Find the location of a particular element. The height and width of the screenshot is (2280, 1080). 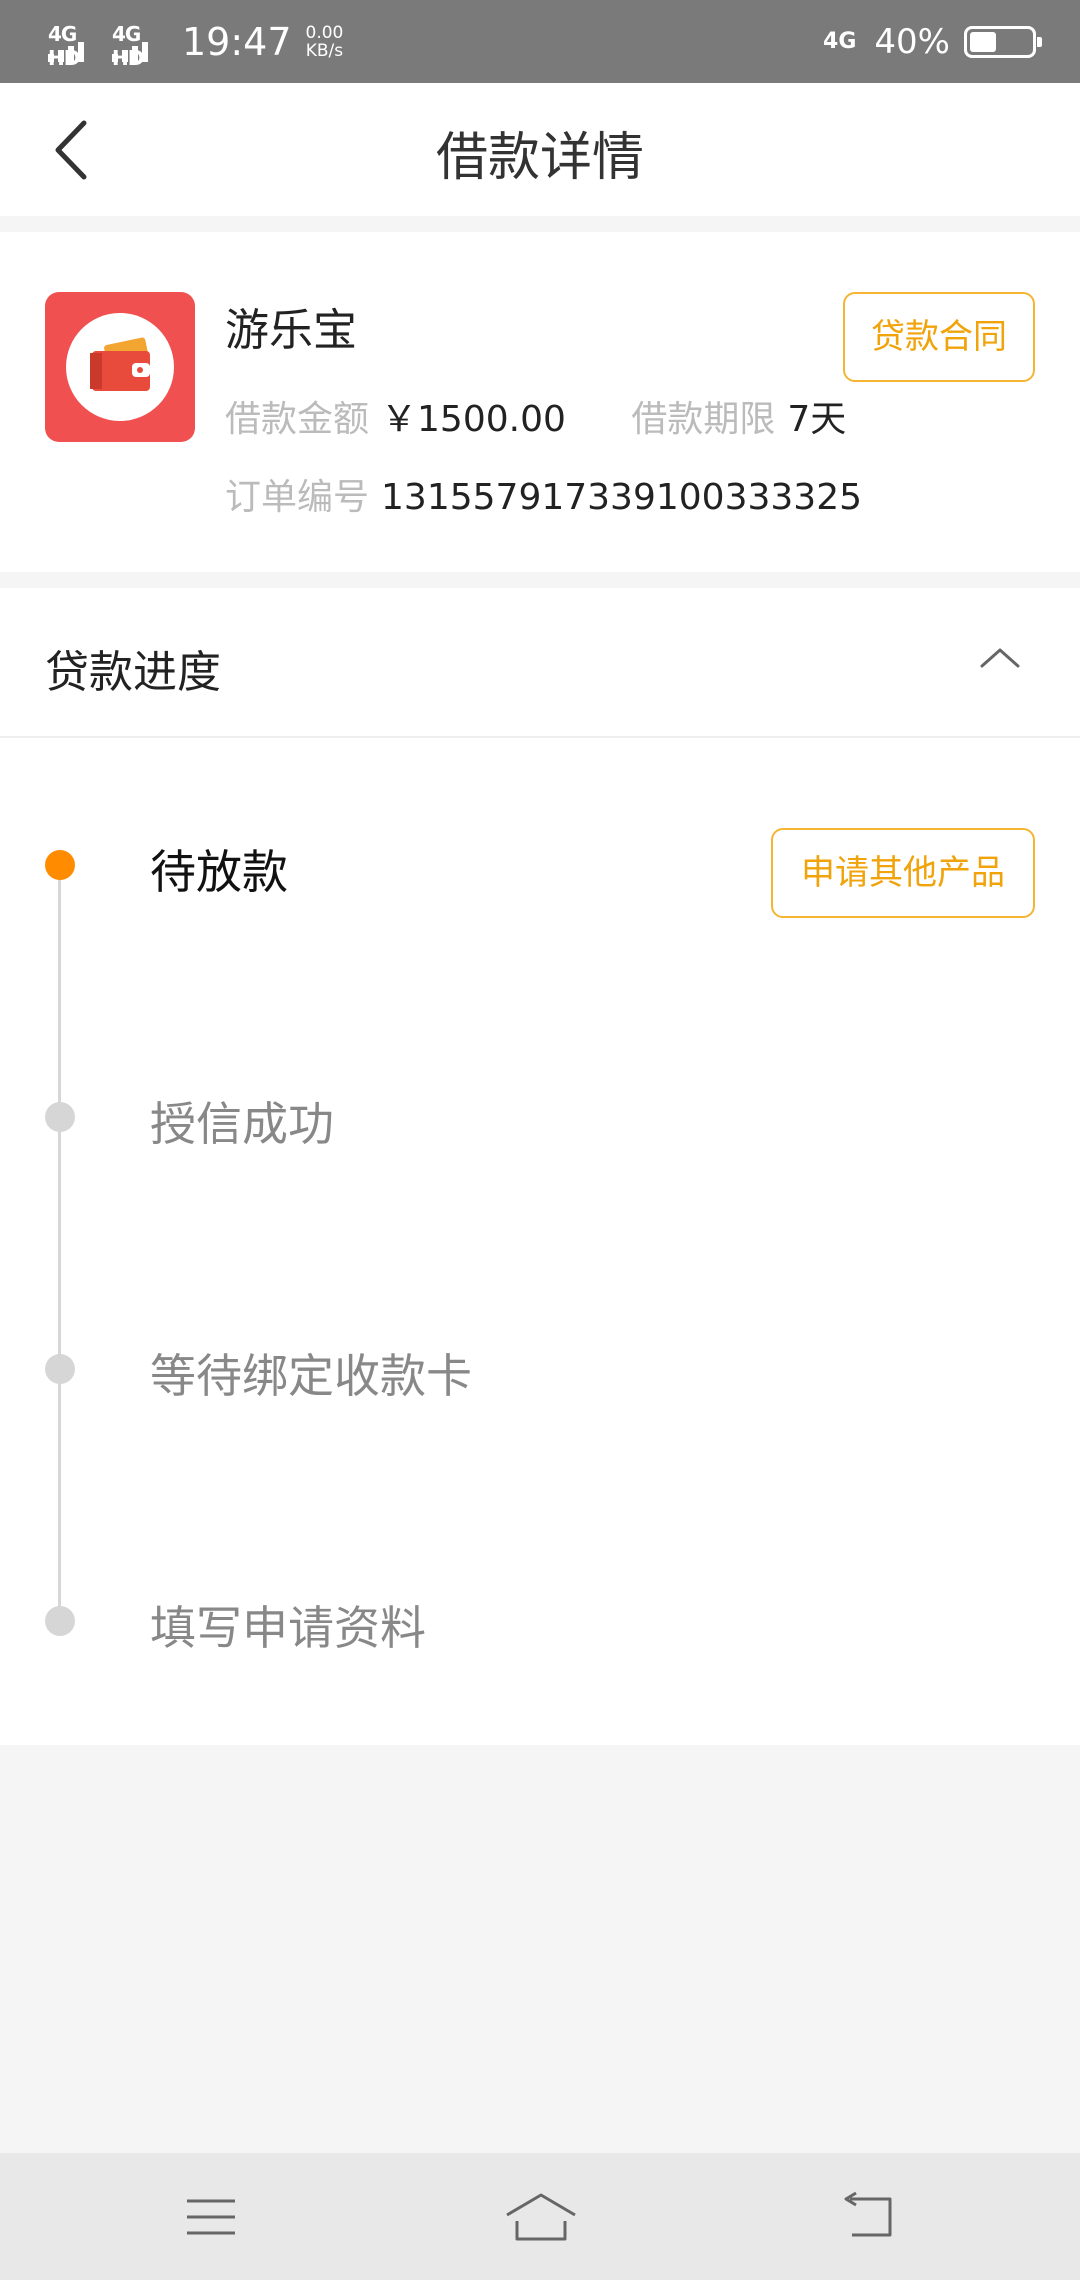

speed-unit: KB/s is located at coordinates (324, 50).